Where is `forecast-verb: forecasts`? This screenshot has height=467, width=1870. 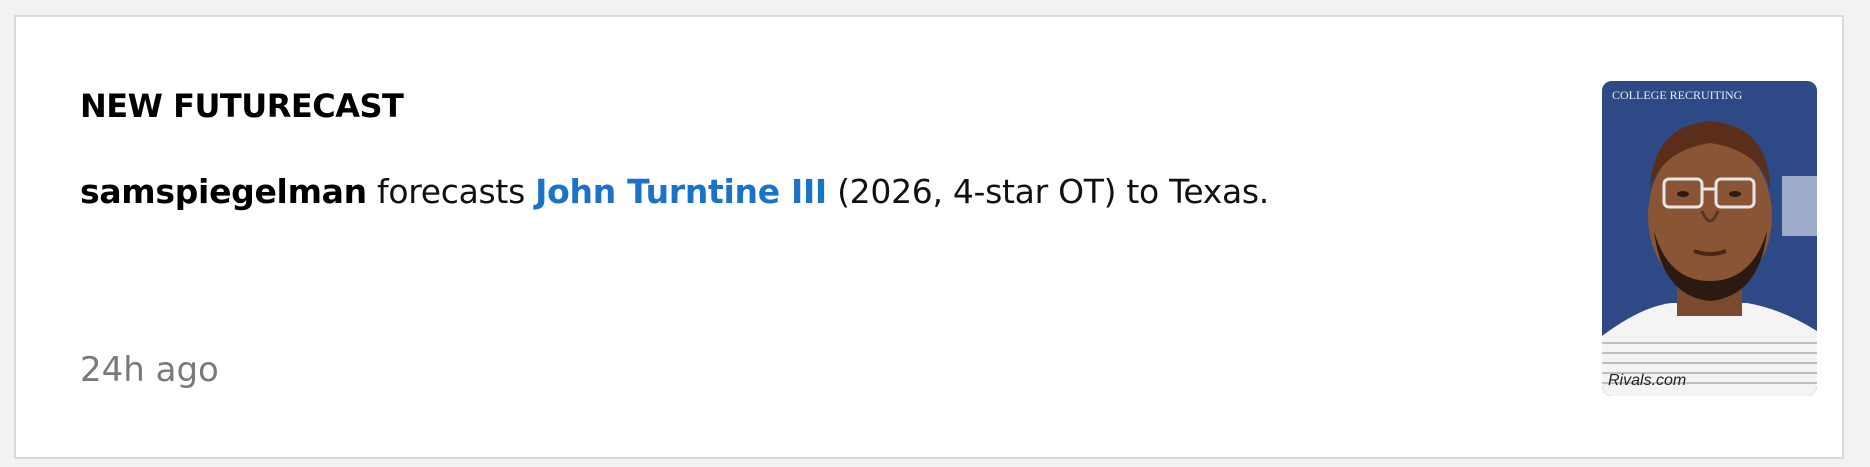
forecast-verb: forecasts is located at coordinates (451, 191).